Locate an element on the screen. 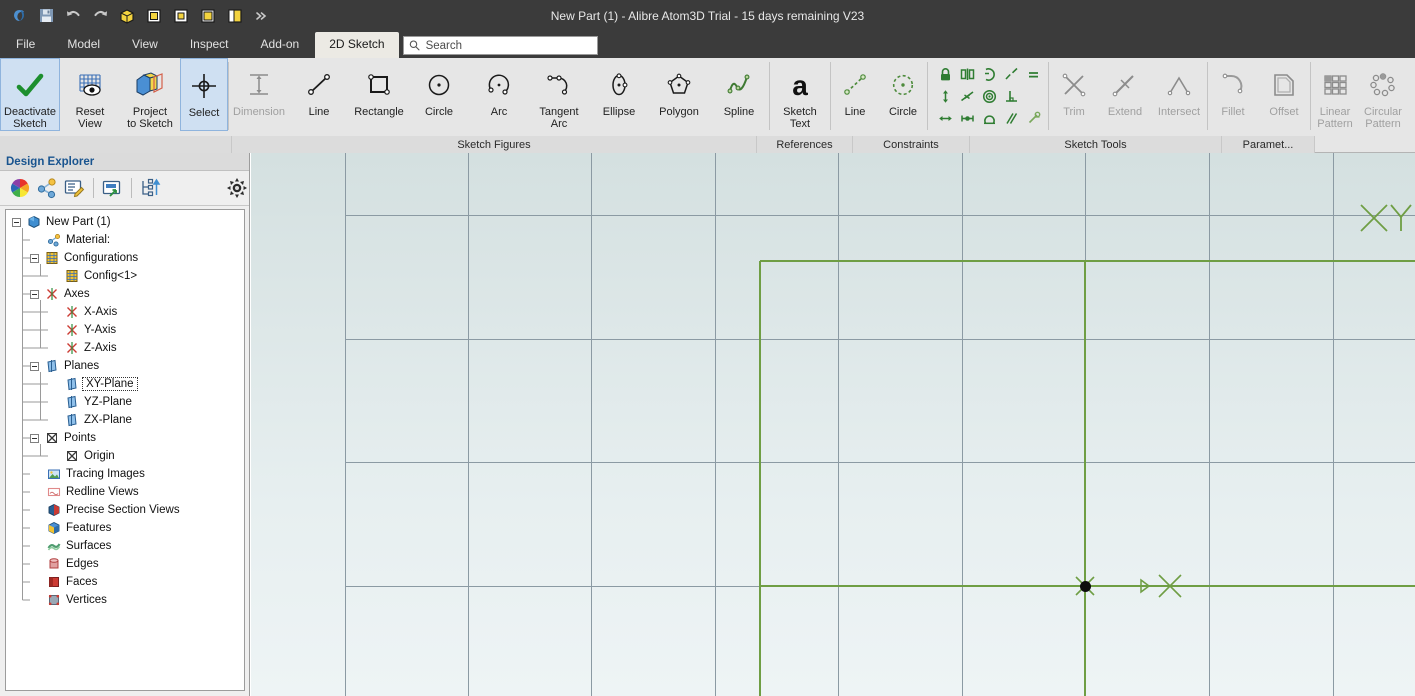 The image size is (1415, 696). tree-sort-icon is located at coordinates (150, 188).